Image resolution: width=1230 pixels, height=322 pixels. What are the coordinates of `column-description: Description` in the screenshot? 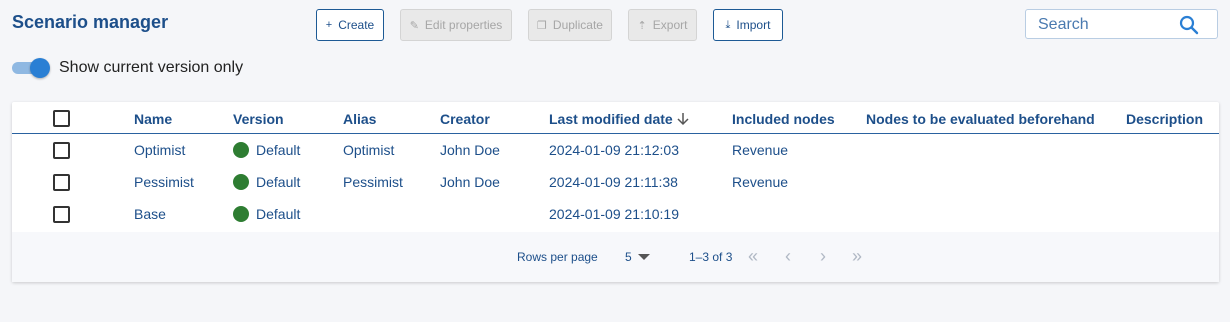 It's located at (1164, 119).